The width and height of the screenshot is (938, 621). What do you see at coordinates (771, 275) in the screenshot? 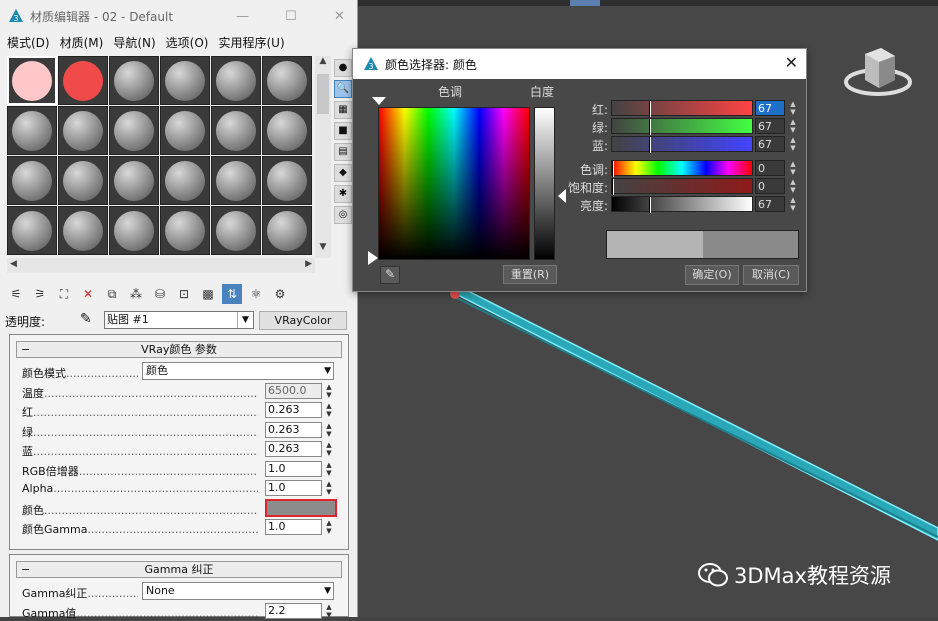
I see `cancel-button: 取消(C)` at bounding box center [771, 275].